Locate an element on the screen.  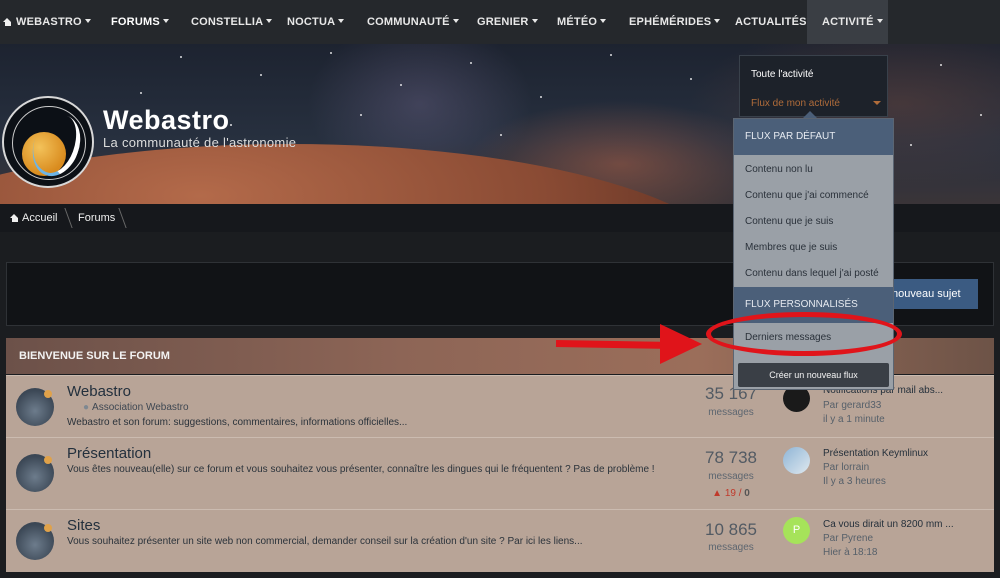
site-logo is located at coordinates (48, 142).